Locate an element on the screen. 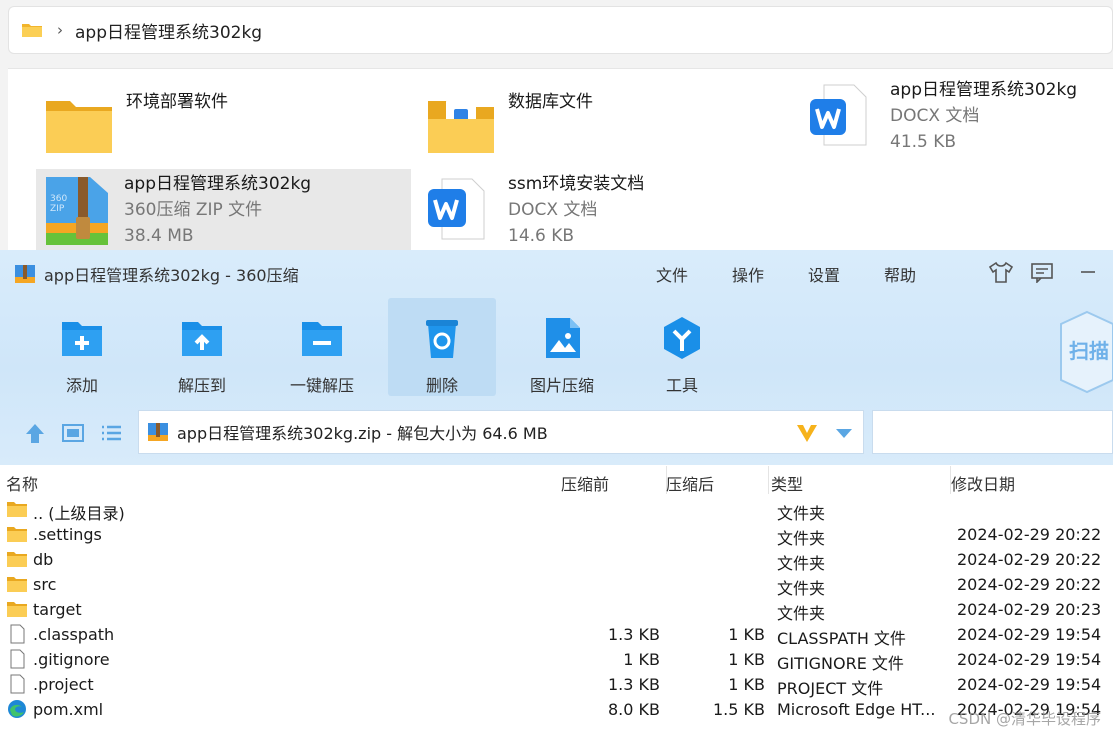  file-name: 环境部署软件 is located at coordinates (177, 102).